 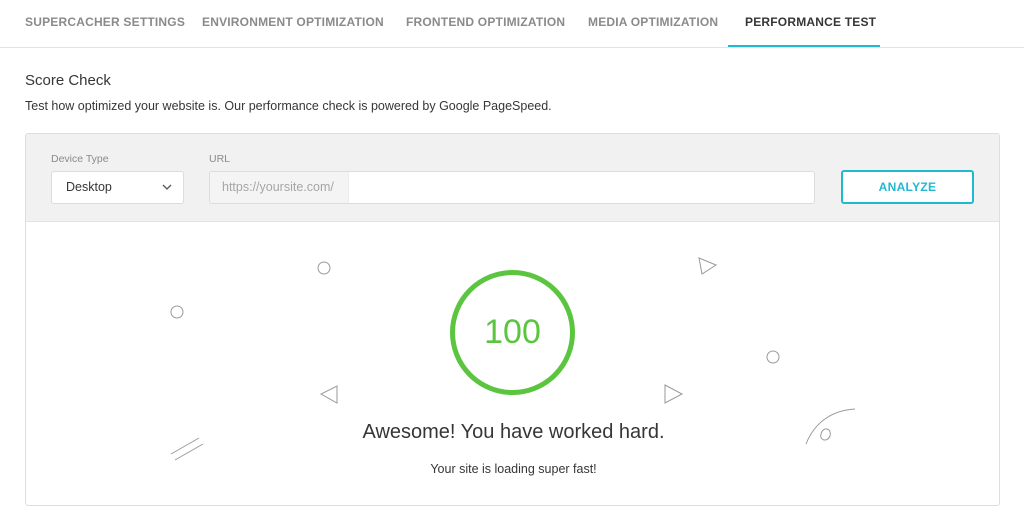 I want to click on active-tab-indicator, so click(x=804, y=46).